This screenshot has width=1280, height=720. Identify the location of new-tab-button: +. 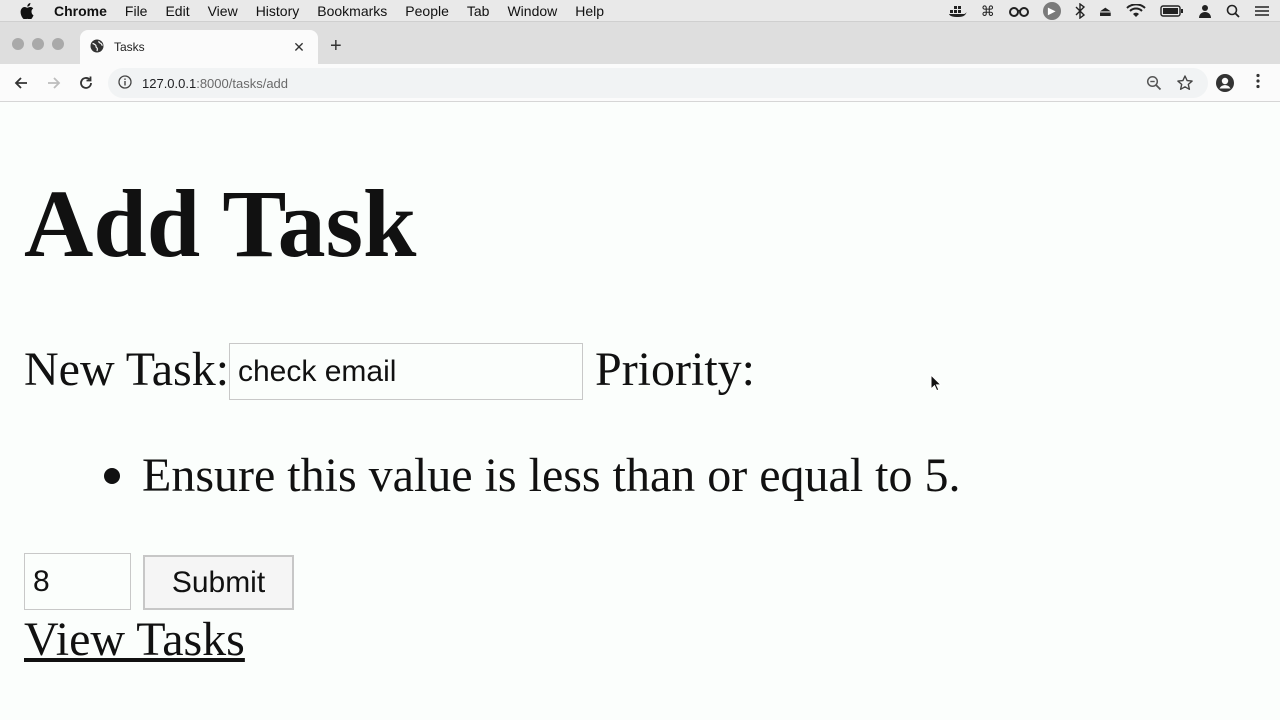
(336, 46).